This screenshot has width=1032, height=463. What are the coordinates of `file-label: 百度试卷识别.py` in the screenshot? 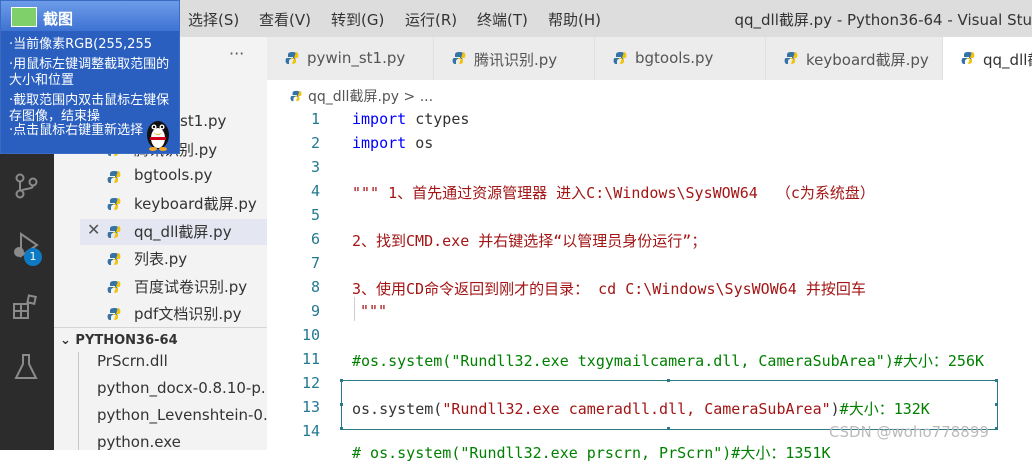 It's located at (191, 287).